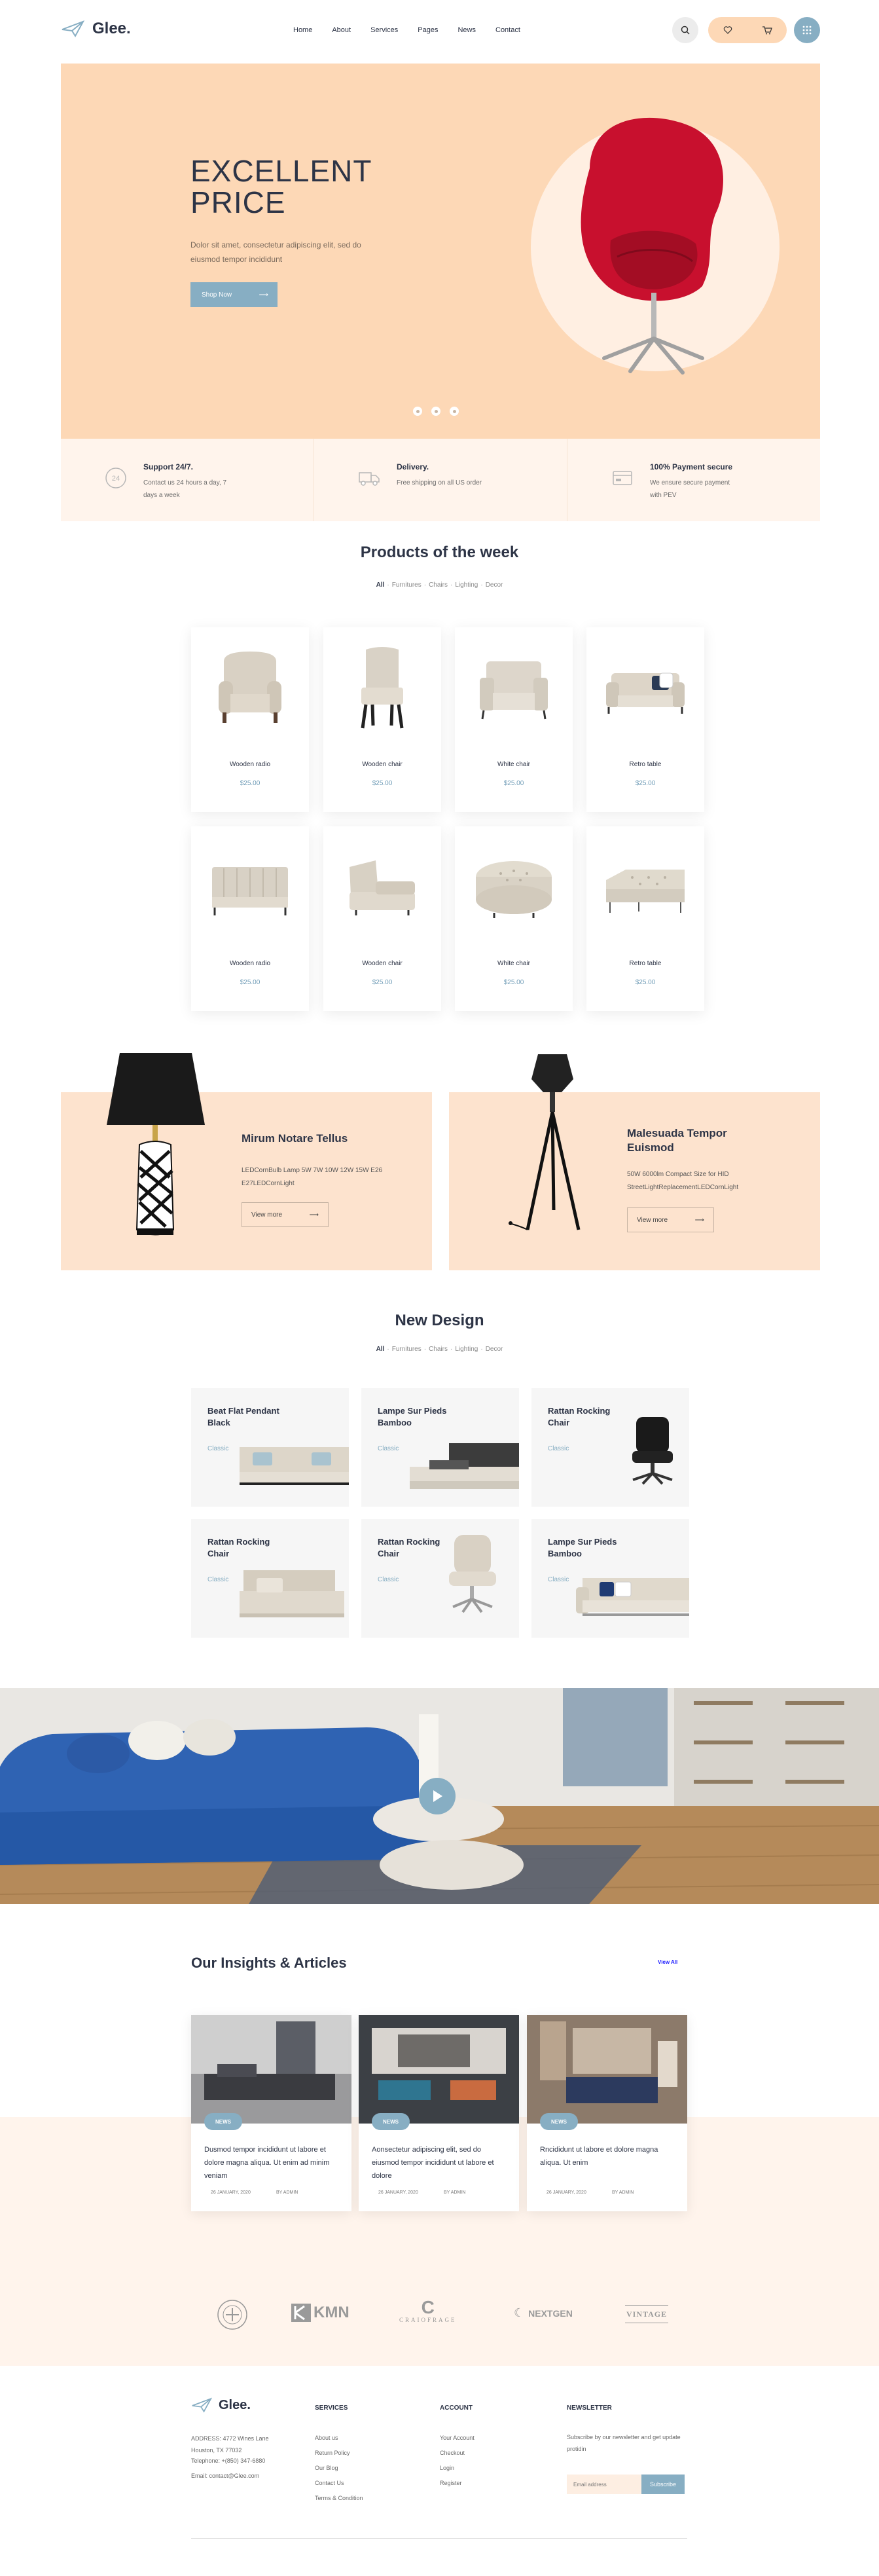 The height and width of the screenshot is (2576, 879). I want to click on carousel-dots, so click(436, 411).